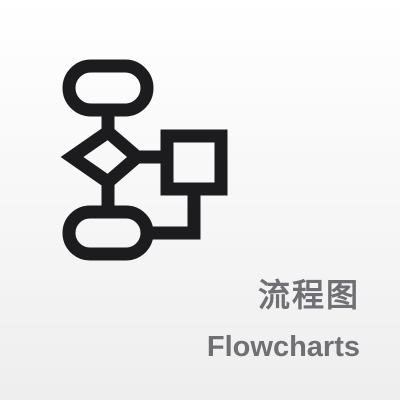  I want to click on flowchart-process-node, so click(194, 162).